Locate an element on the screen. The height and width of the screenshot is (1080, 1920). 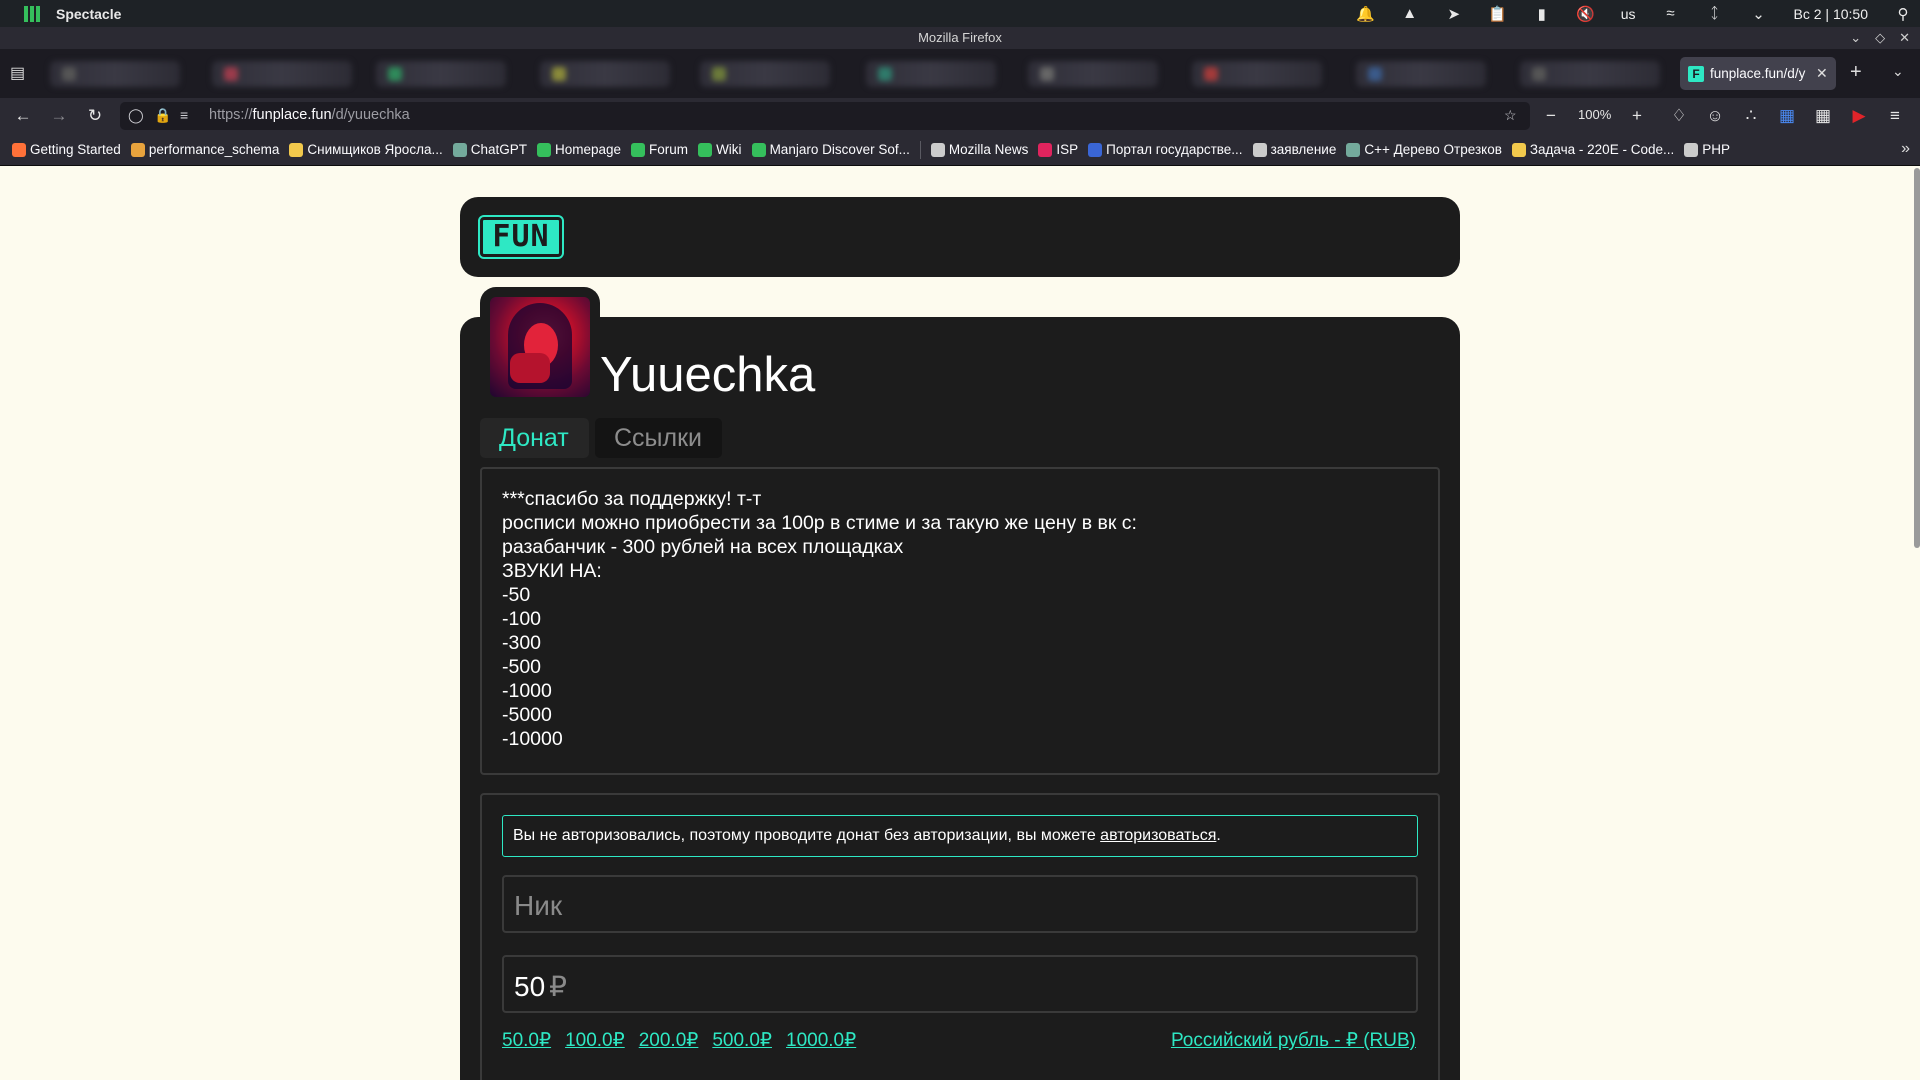
bookmark-item: Wiki is located at coordinates (720, 149).